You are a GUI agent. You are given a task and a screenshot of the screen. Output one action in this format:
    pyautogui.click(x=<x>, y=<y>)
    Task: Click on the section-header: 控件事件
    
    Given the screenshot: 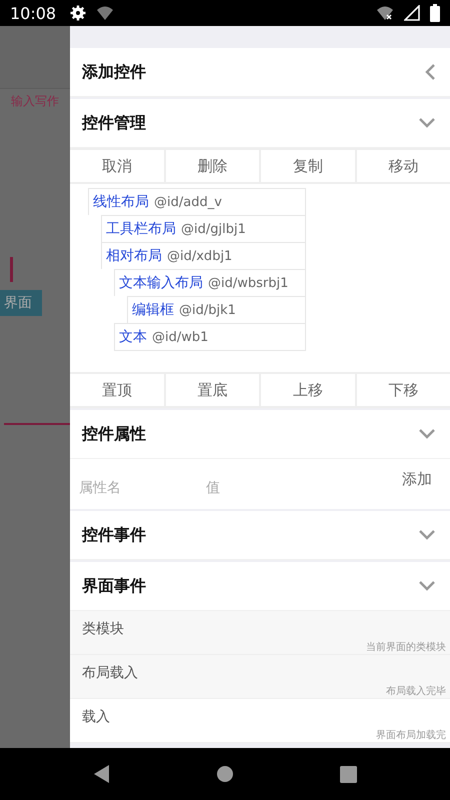 What is the action you would take?
    pyautogui.click(x=260, y=535)
    